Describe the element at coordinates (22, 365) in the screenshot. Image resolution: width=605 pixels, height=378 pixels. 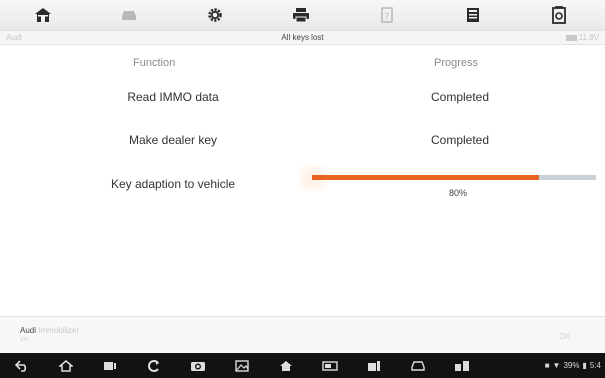
I see `back-icon` at that location.